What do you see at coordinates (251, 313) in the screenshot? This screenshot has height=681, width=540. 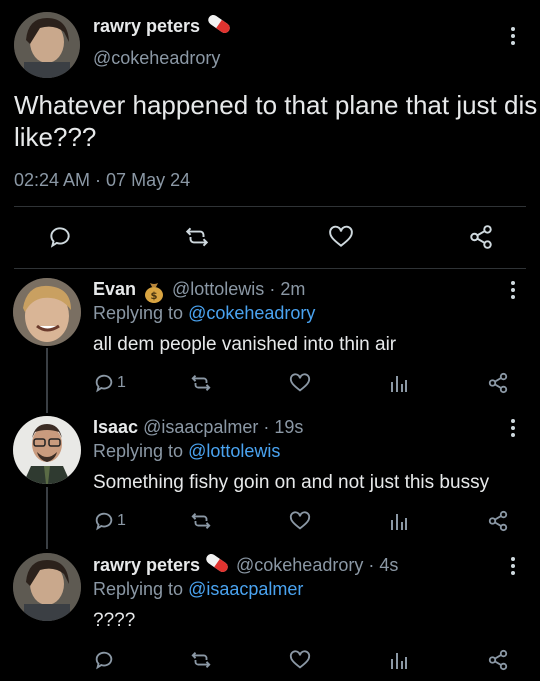 I see `mention-link: @cokeheadrory` at bounding box center [251, 313].